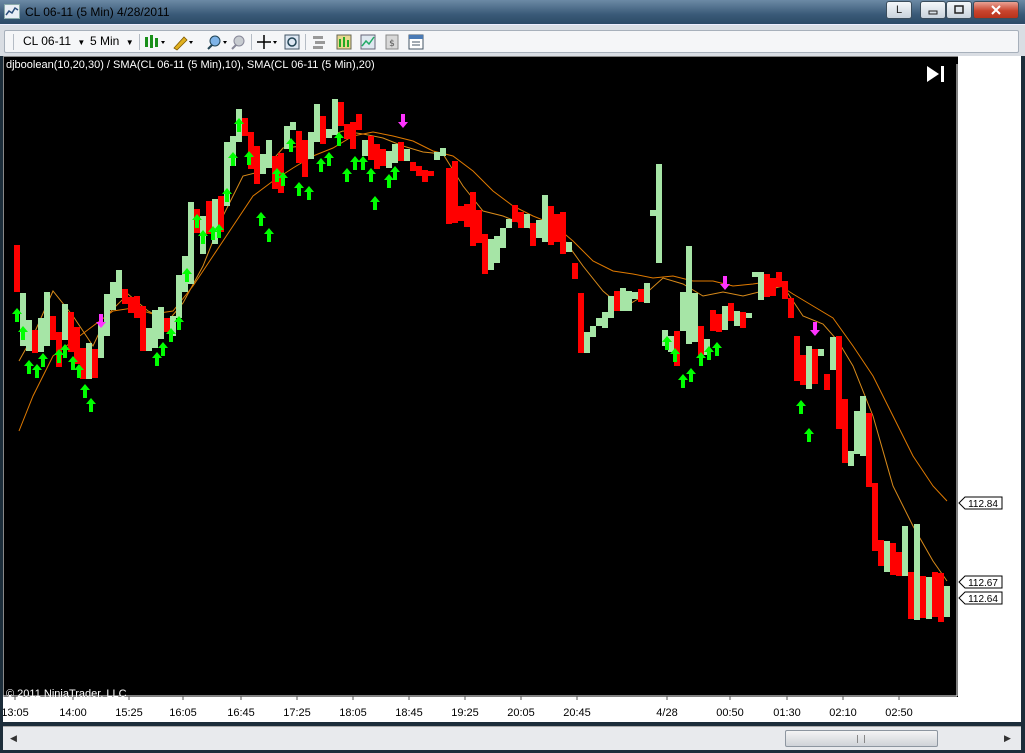 The width and height of the screenshot is (1025, 753). Describe the element at coordinates (843, 713) in the screenshot. I see `time-tick-label: 02:10` at that location.